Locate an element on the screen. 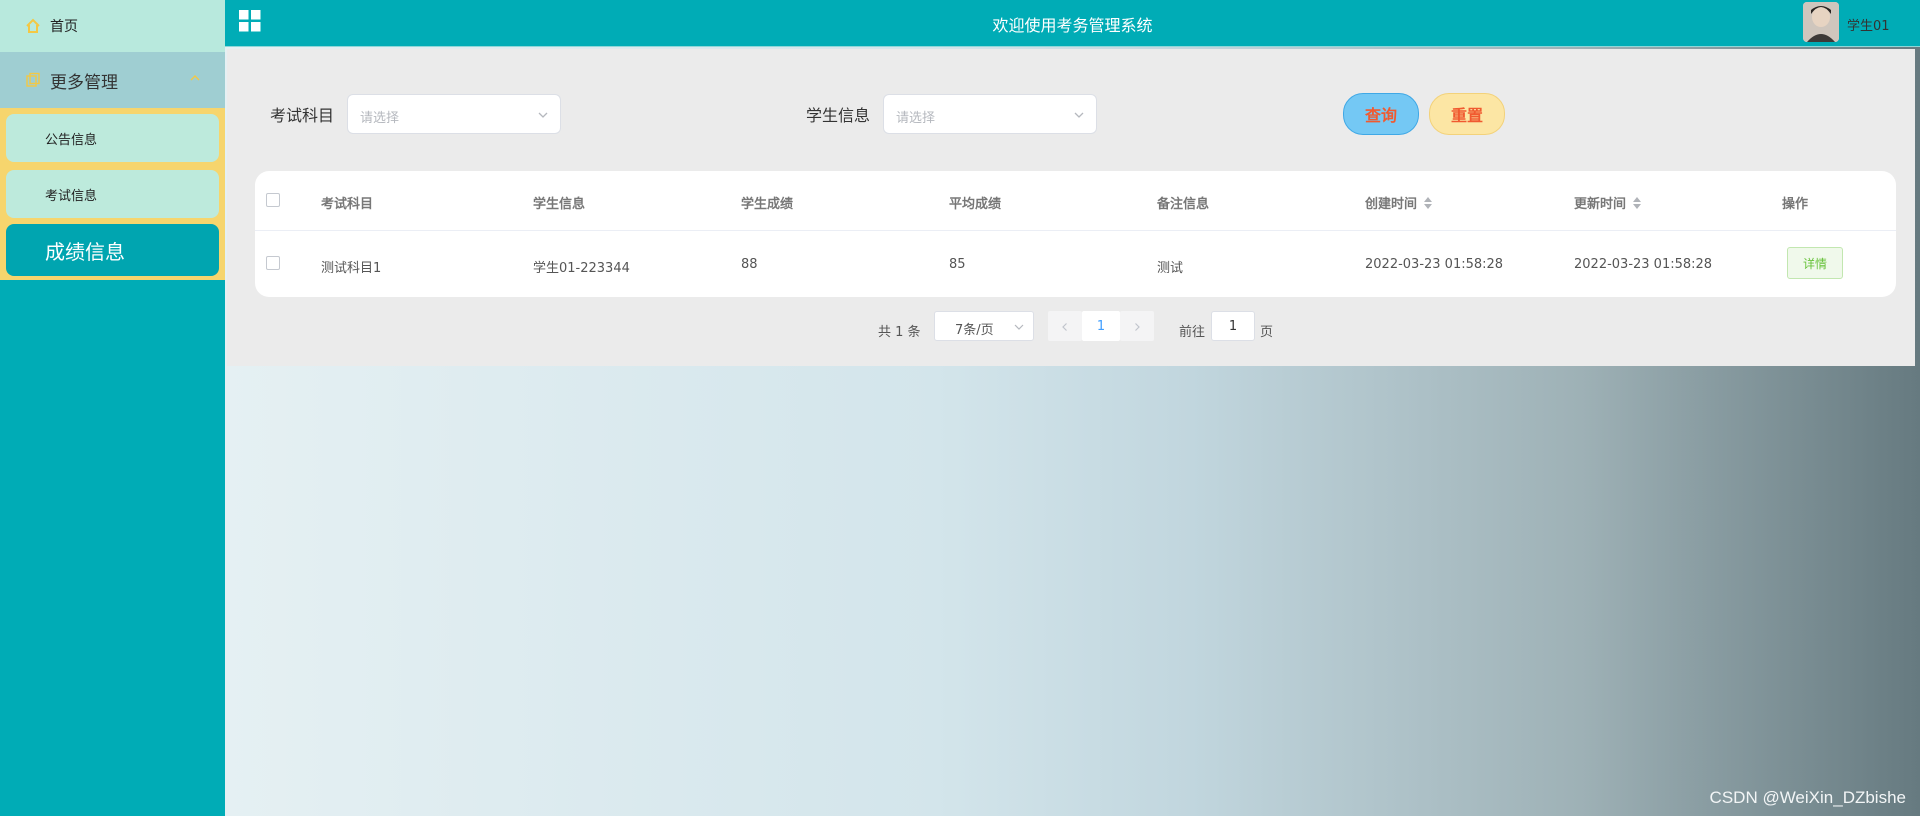 The width and height of the screenshot is (1920, 816). page-size-select: 7条/页 is located at coordinates (984, 326).